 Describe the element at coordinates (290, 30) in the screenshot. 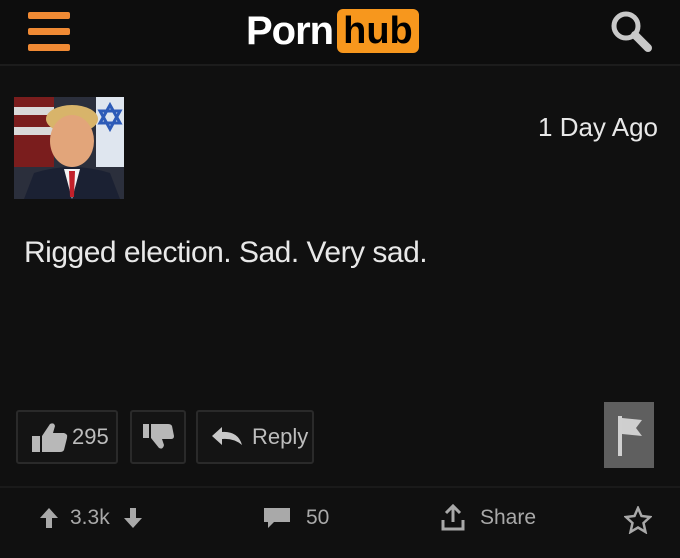

I see `logo-text-left: Porn` at that location.